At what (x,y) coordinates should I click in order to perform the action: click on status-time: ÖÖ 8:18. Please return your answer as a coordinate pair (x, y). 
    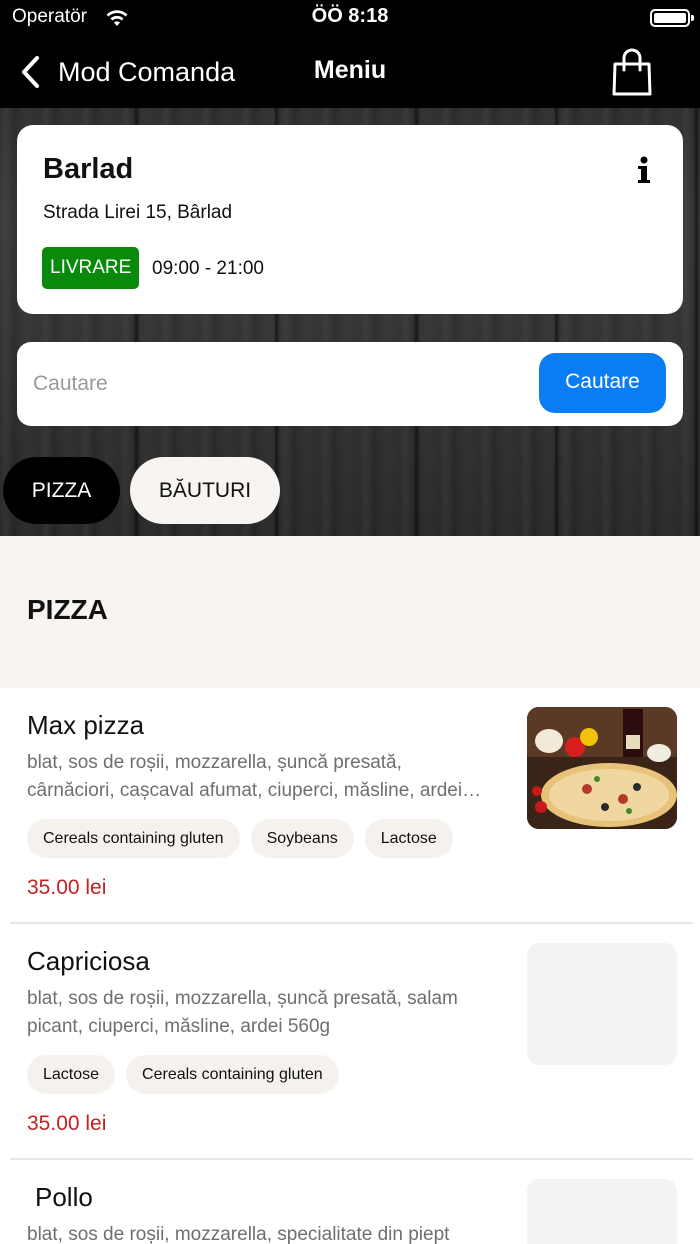
    Looking at the image, I should click on (350, 16).